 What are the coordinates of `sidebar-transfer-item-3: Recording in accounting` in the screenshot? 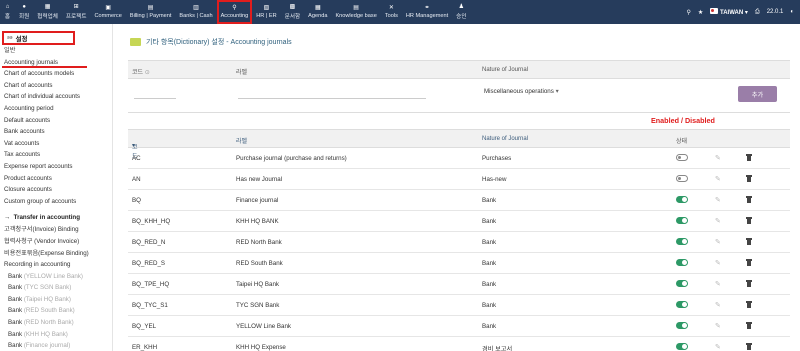 It's located at (56, 265).